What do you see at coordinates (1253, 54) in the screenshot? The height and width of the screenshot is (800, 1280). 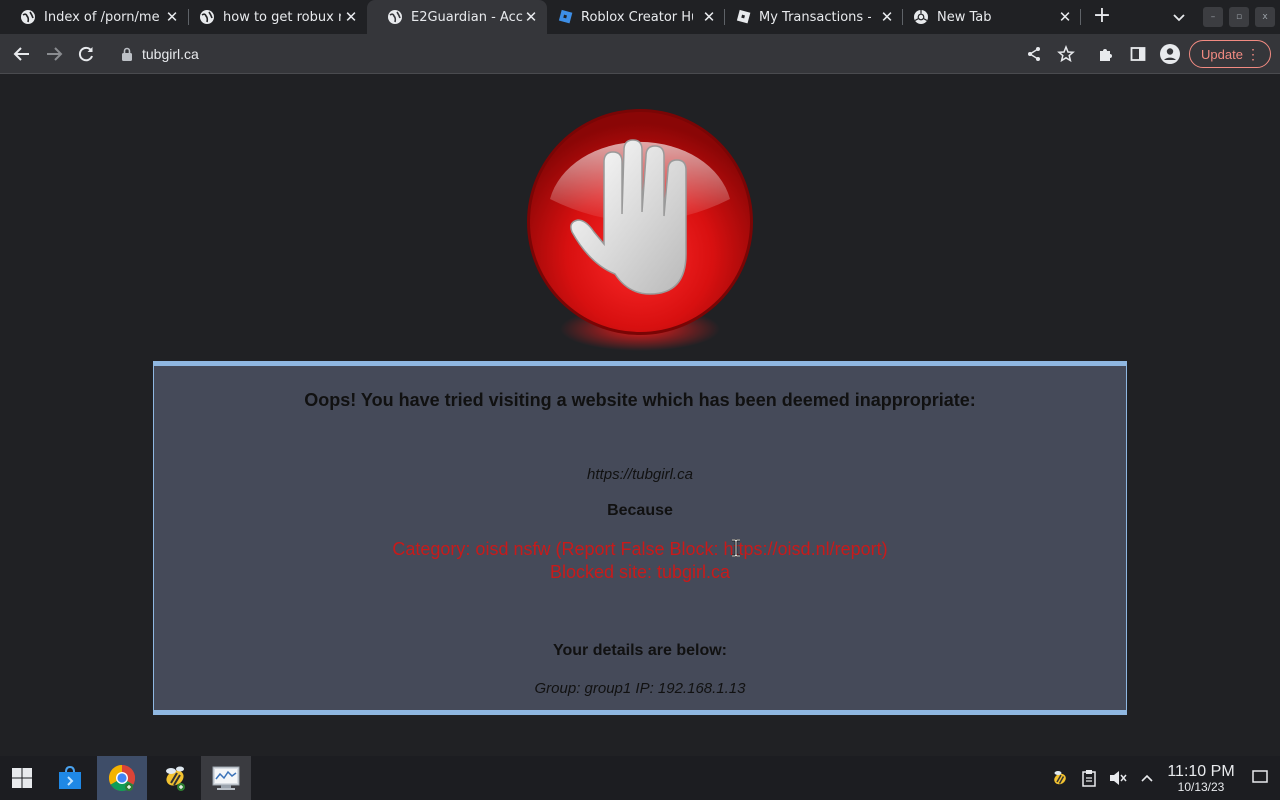 I see `kebab-menu-icon: ⋮` at bounding box center [1253, 54].